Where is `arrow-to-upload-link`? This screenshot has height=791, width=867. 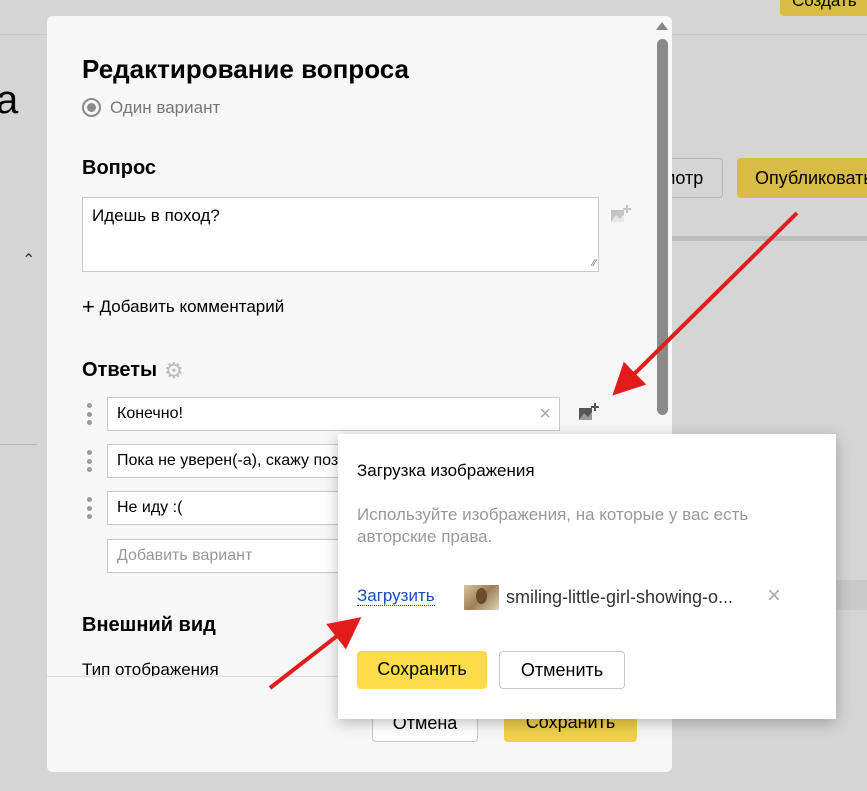
arrow-to-upload-link is located at coordinates (315, 653).